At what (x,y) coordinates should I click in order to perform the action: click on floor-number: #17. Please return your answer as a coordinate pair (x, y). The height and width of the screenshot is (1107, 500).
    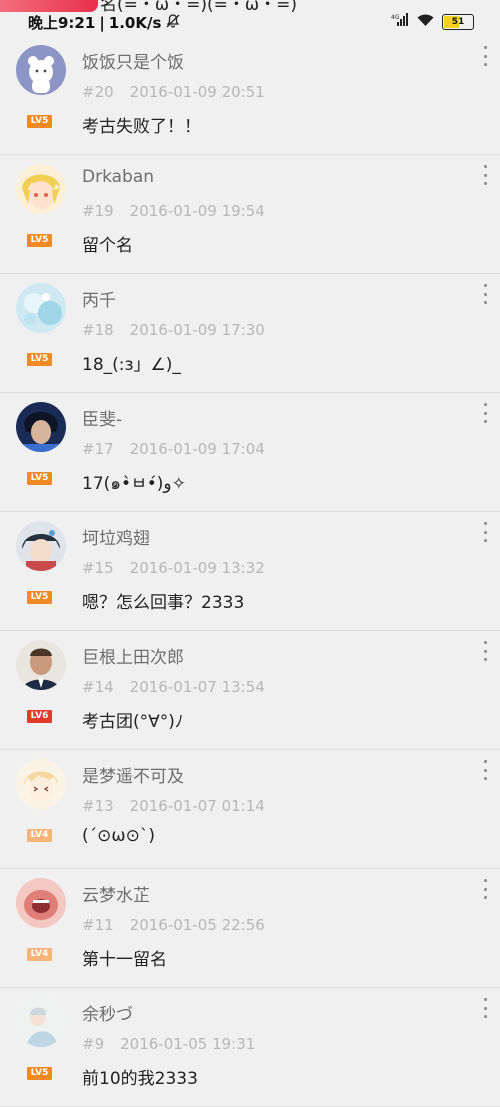
    Looking at the image, I should click on (98, 449).